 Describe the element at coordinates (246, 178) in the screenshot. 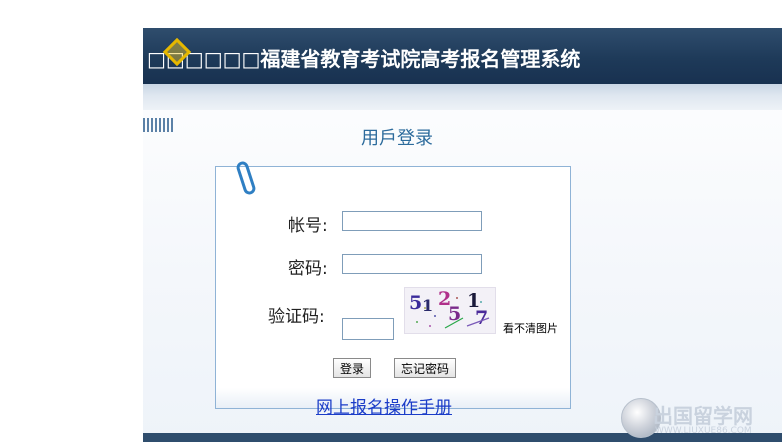

I see `paperclip-icon` at that location.